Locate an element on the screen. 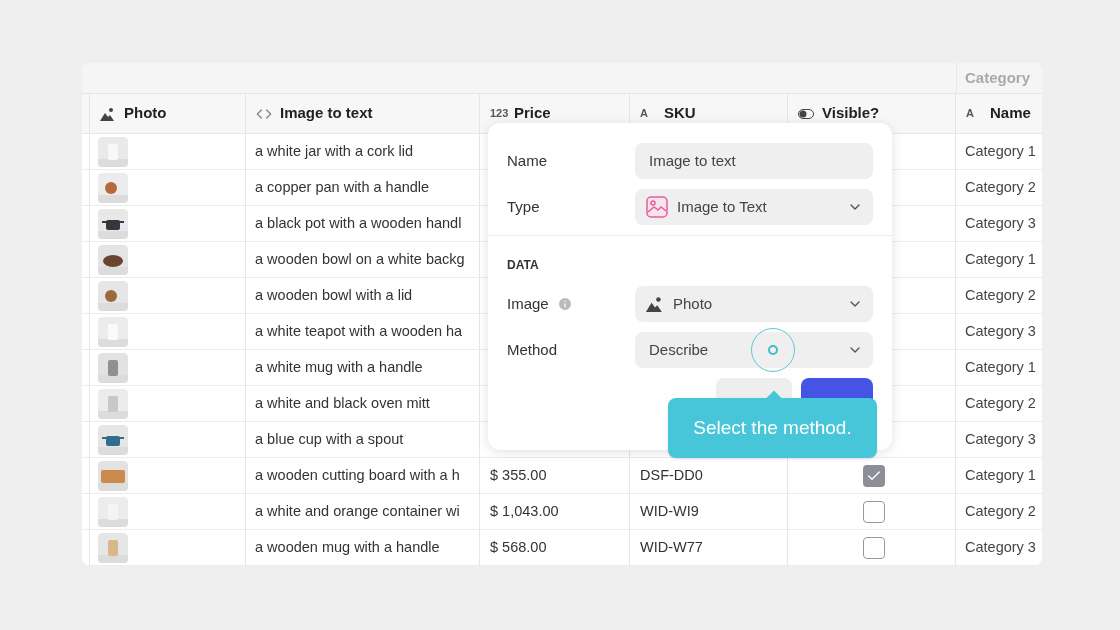  table-cell-text: a wooden mug with a handle is located at coordinates (347, 547).